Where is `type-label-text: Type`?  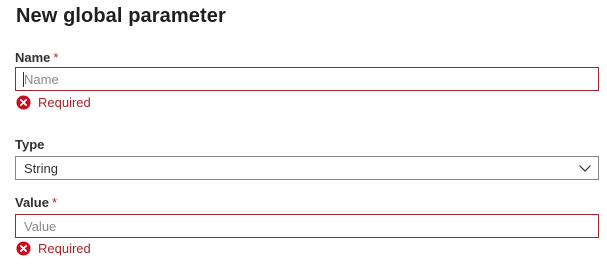
type-label-text: Type is located at coordinates (30, 144).